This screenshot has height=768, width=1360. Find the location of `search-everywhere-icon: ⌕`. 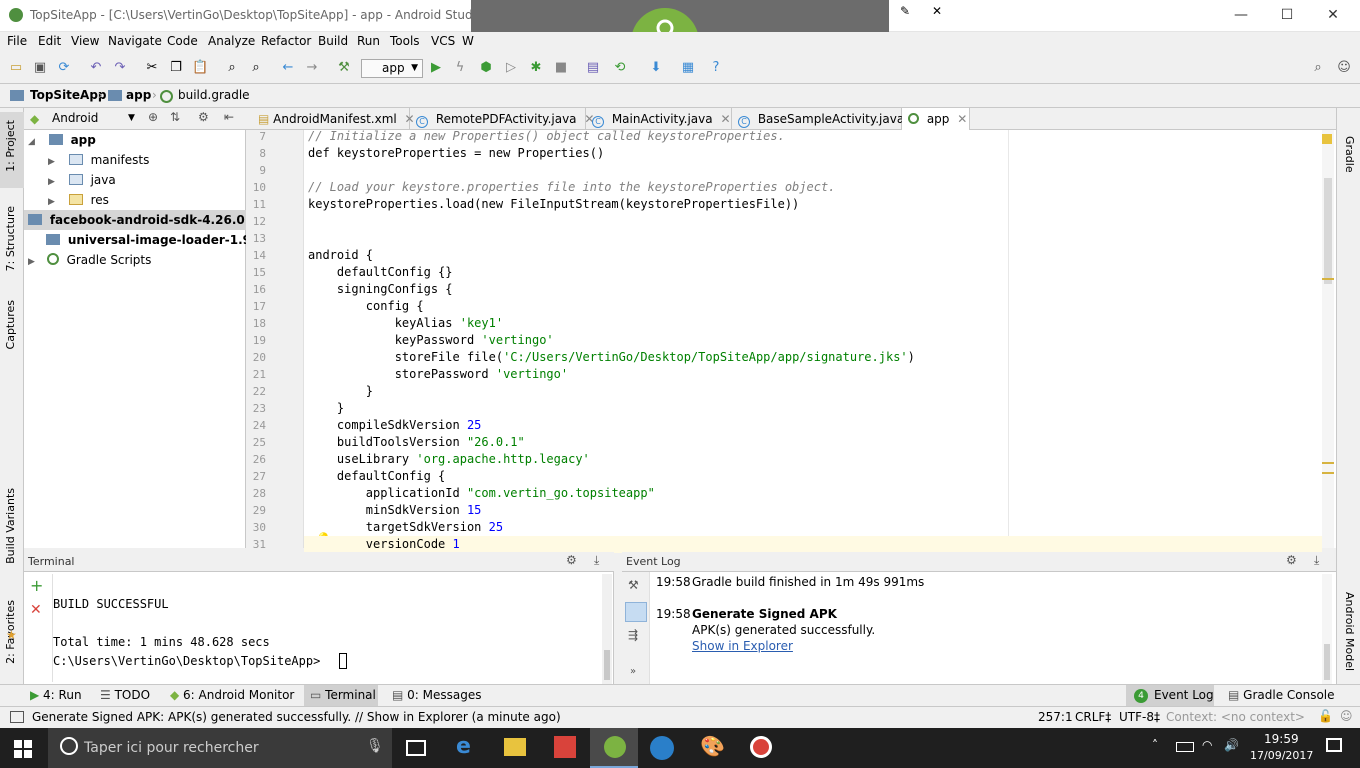

search-everywhere-icon: ⌕ is located at coordinates (1318, 68).